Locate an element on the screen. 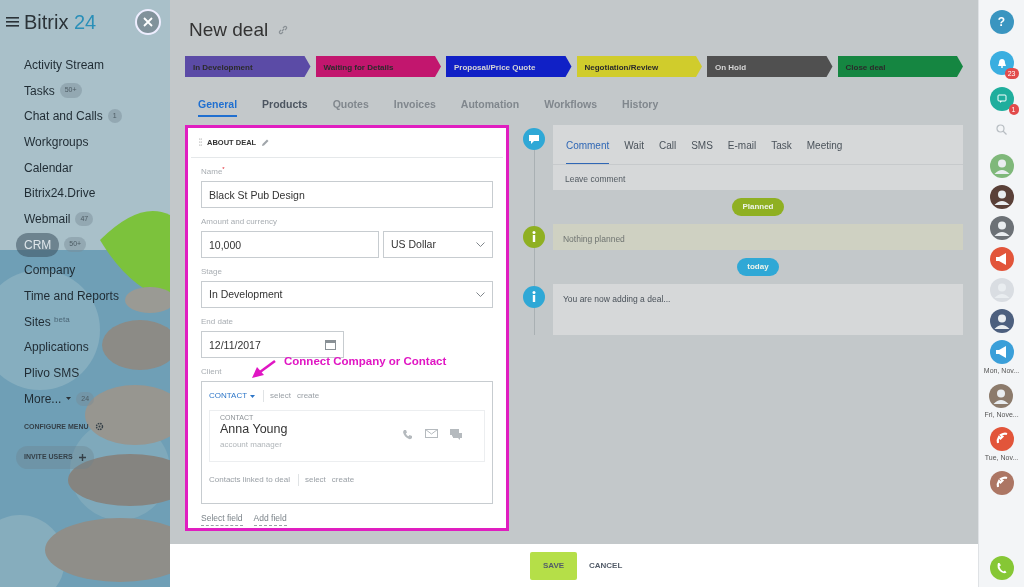 The width and height of the screenshot is (1024, 587). phone-icon is located at coordinates (407, 434).